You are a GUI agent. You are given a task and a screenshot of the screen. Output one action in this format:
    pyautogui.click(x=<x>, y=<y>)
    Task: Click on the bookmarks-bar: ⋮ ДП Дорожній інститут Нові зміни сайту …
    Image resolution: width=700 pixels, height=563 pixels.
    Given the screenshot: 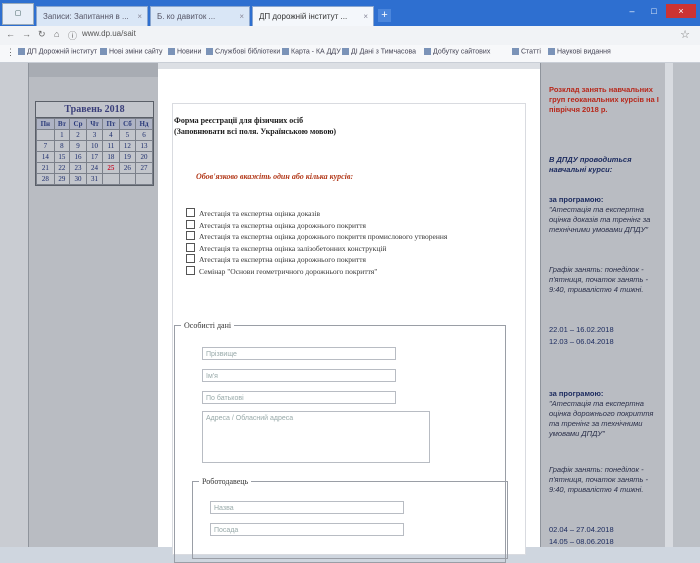 What is the action you would take?
    pyautogui.click(x=350, y=54)
    